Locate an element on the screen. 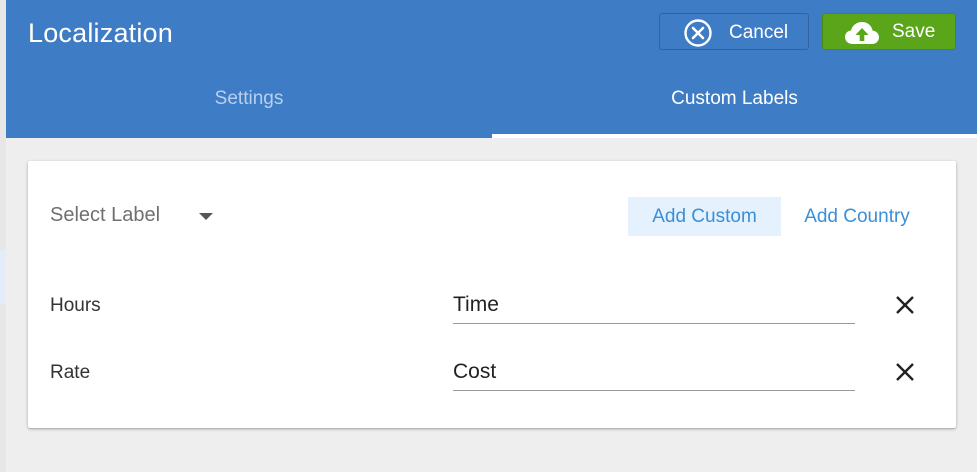 The image size is (977, 472). left-edge-marker is located at coordinates (3, 277).